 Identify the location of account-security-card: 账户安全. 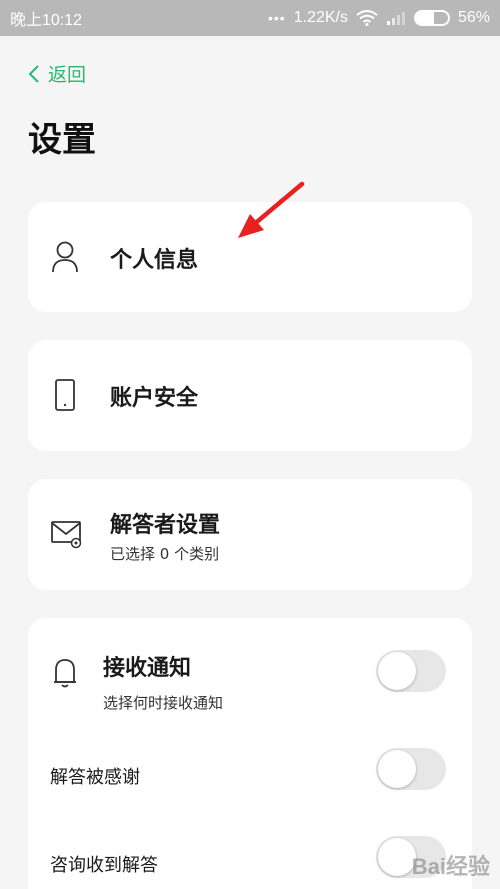
(250, 395).